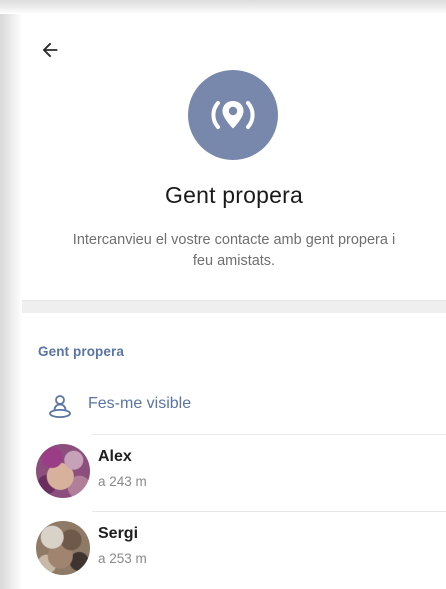 The image size is (446, 589). What do you see at coordinates (81, 351) in the screenshot?
I see `section-header-nearby: Gent propera` at bounding box center [81, 351].